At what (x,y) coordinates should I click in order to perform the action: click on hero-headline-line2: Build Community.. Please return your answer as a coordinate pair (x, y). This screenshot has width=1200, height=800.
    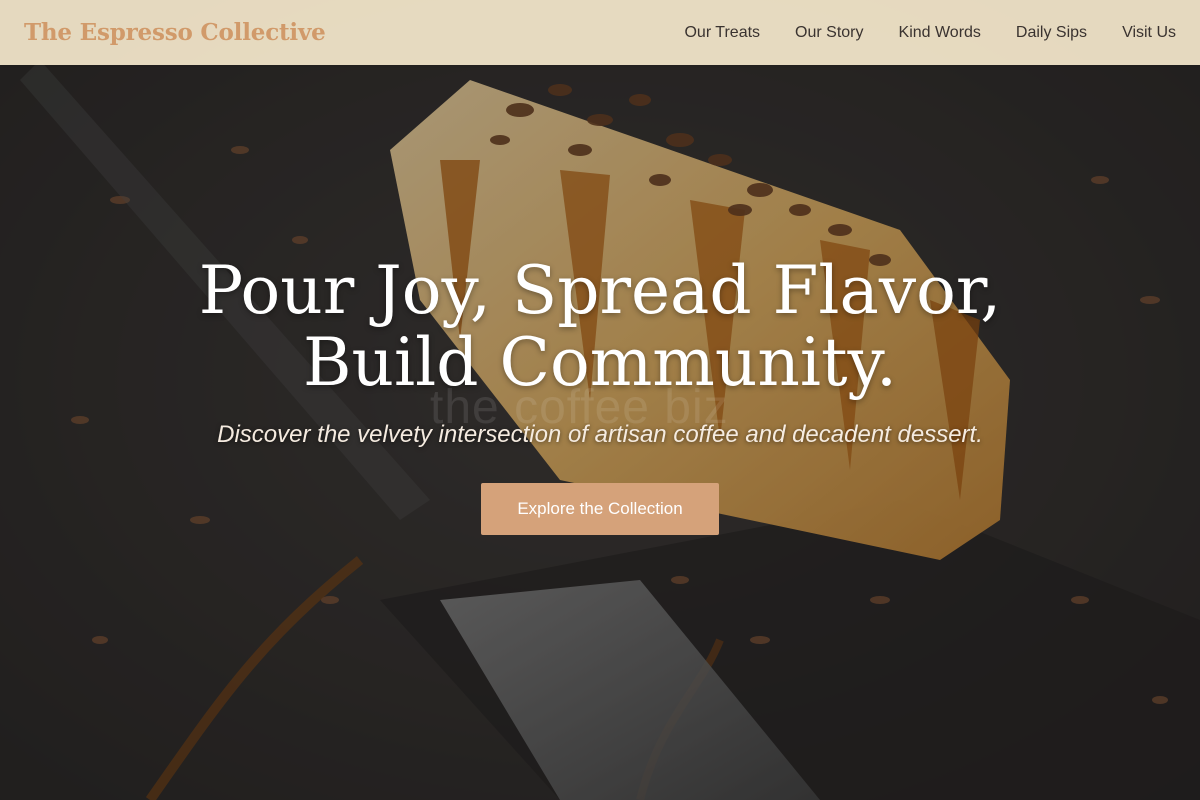
    Looking at the image, I should click on (600, 362).